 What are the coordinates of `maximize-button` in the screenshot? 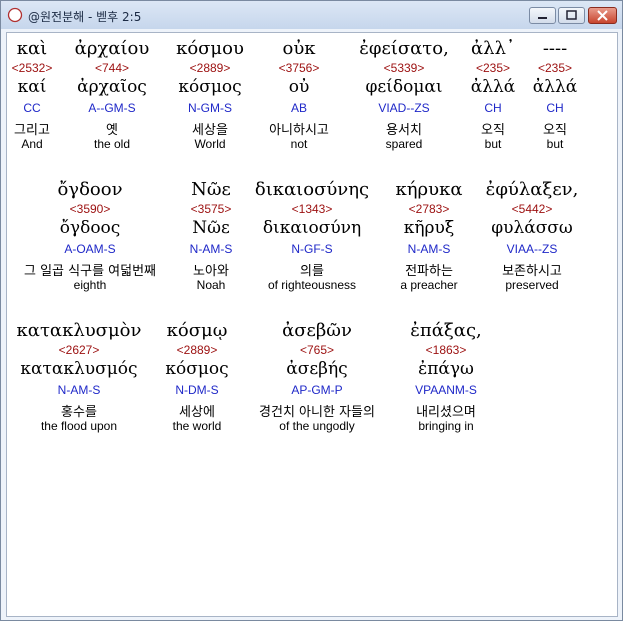 It's located at (571, 15).